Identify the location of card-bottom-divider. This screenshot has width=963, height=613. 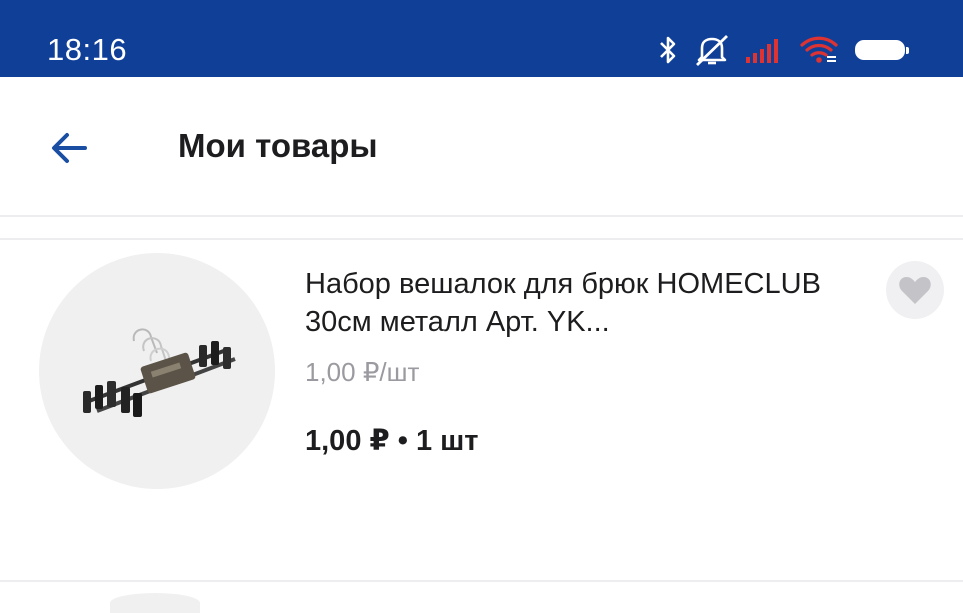
(481, 581).